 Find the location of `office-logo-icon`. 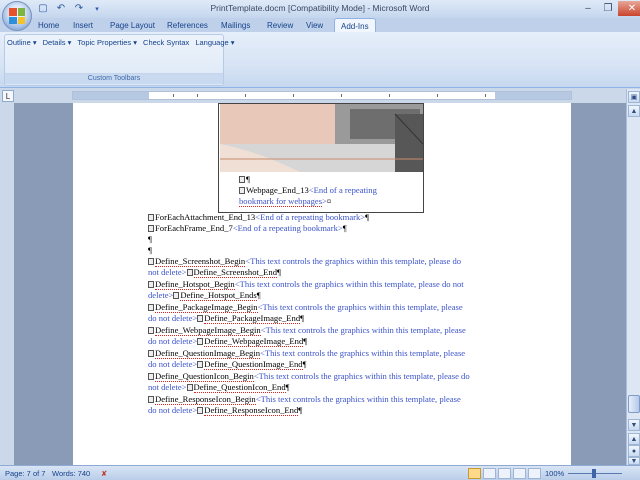

office-logo-icon is located at coordinates (17, 16).